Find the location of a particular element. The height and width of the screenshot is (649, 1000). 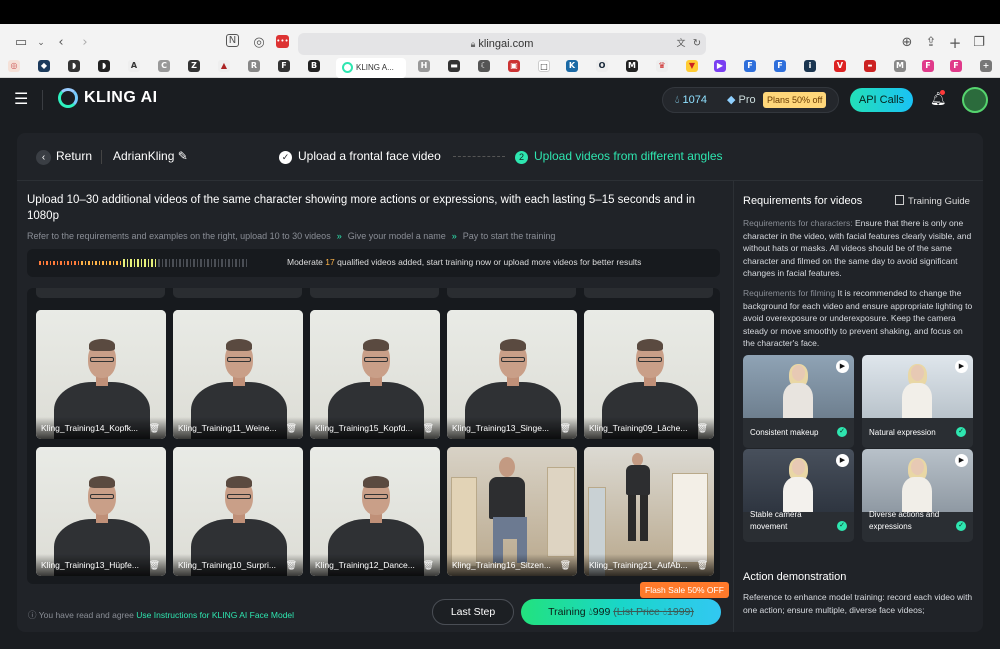

tab-favicon: B is located at coordinates (314, 66).